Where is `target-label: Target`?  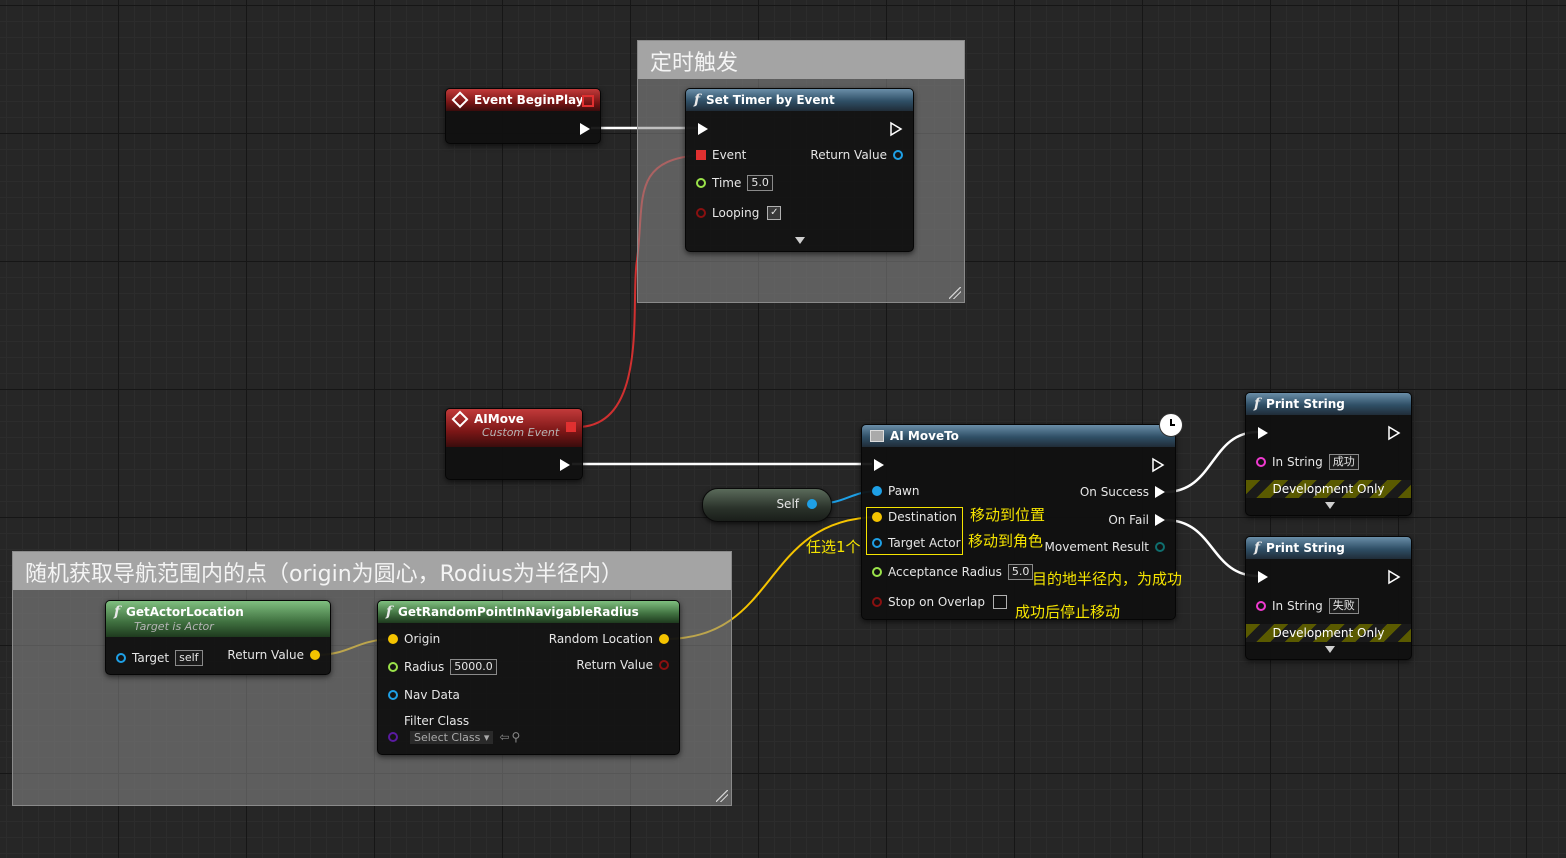
target-label: Target is located at coordinates (151, 658).